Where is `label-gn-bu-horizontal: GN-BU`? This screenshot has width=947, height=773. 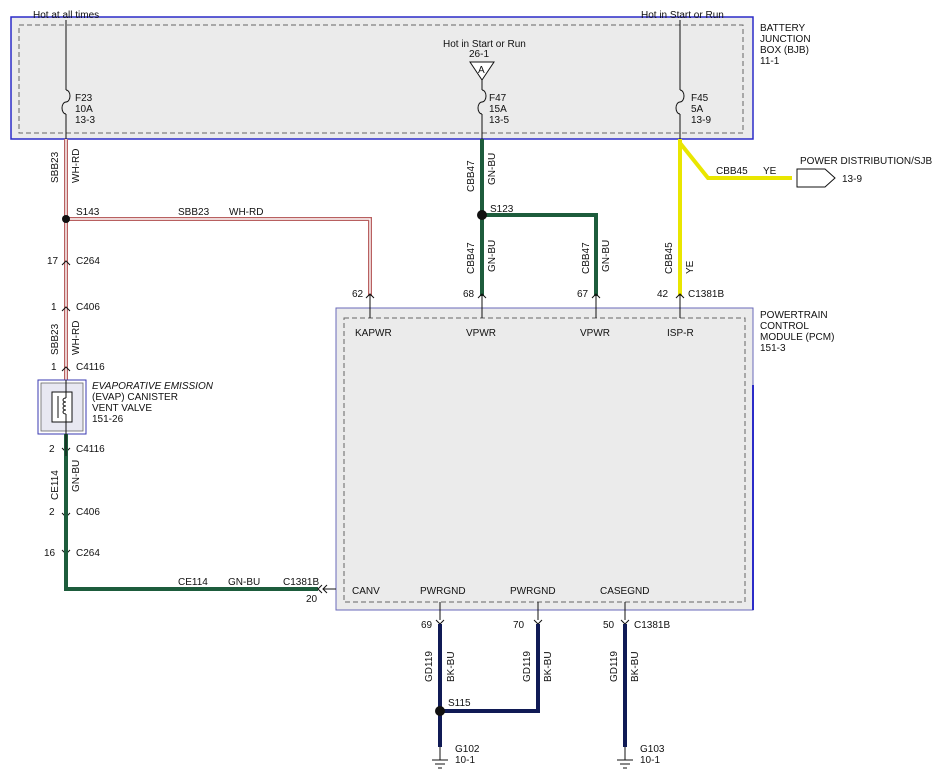 label-gn-bu-horizontal: GN-BU is located at coordinates (244, 582).